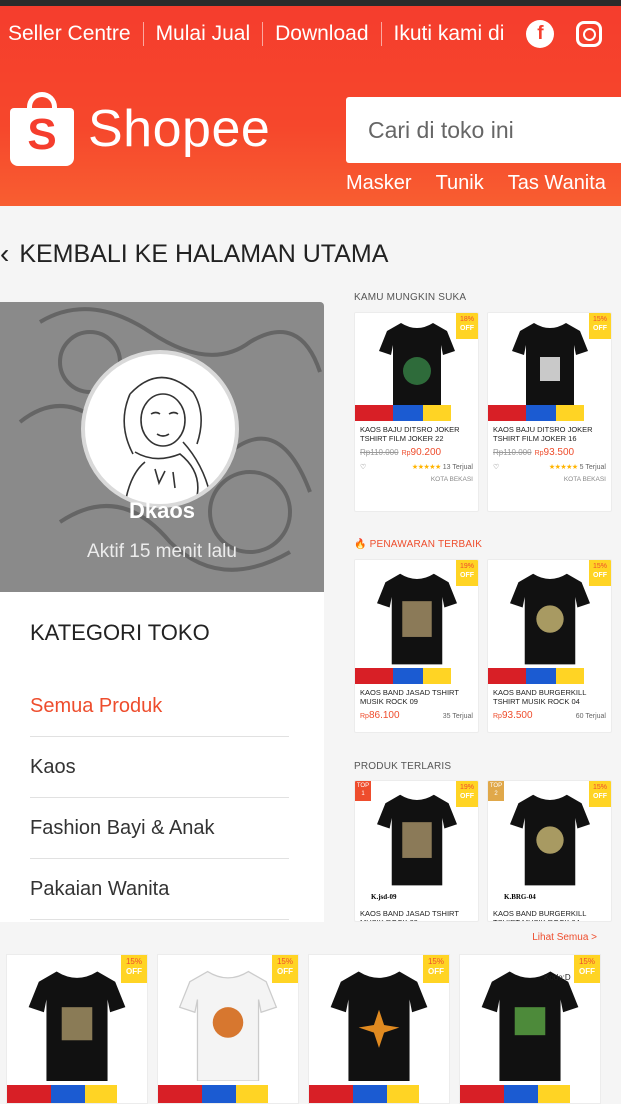 The height and width of the screenshot is (1104, 621). Describe the element at coordinates (160, 429) in the screenshot. I see `shop-avatar` at that location.